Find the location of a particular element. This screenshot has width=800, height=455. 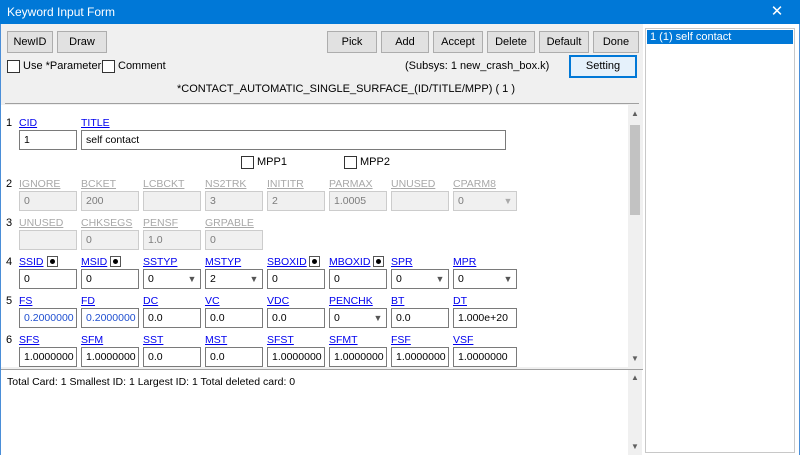

mpr-label: MPR is located at coordinates (464, 262).